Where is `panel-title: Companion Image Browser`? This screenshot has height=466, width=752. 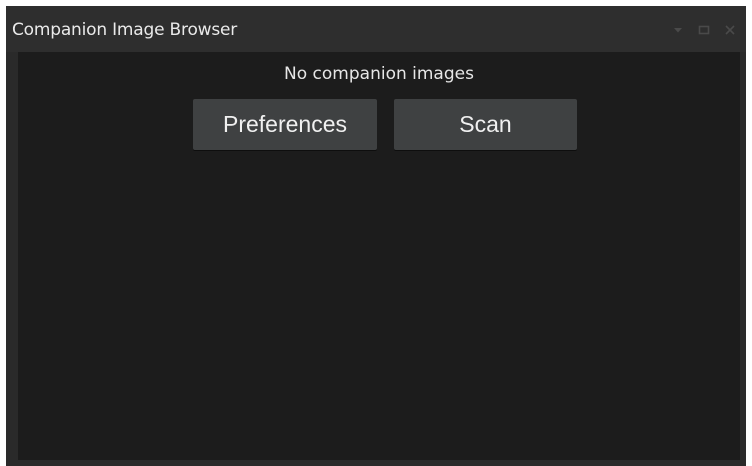 panel-title: Companion Image Browser is located at coordinates (125, 30).